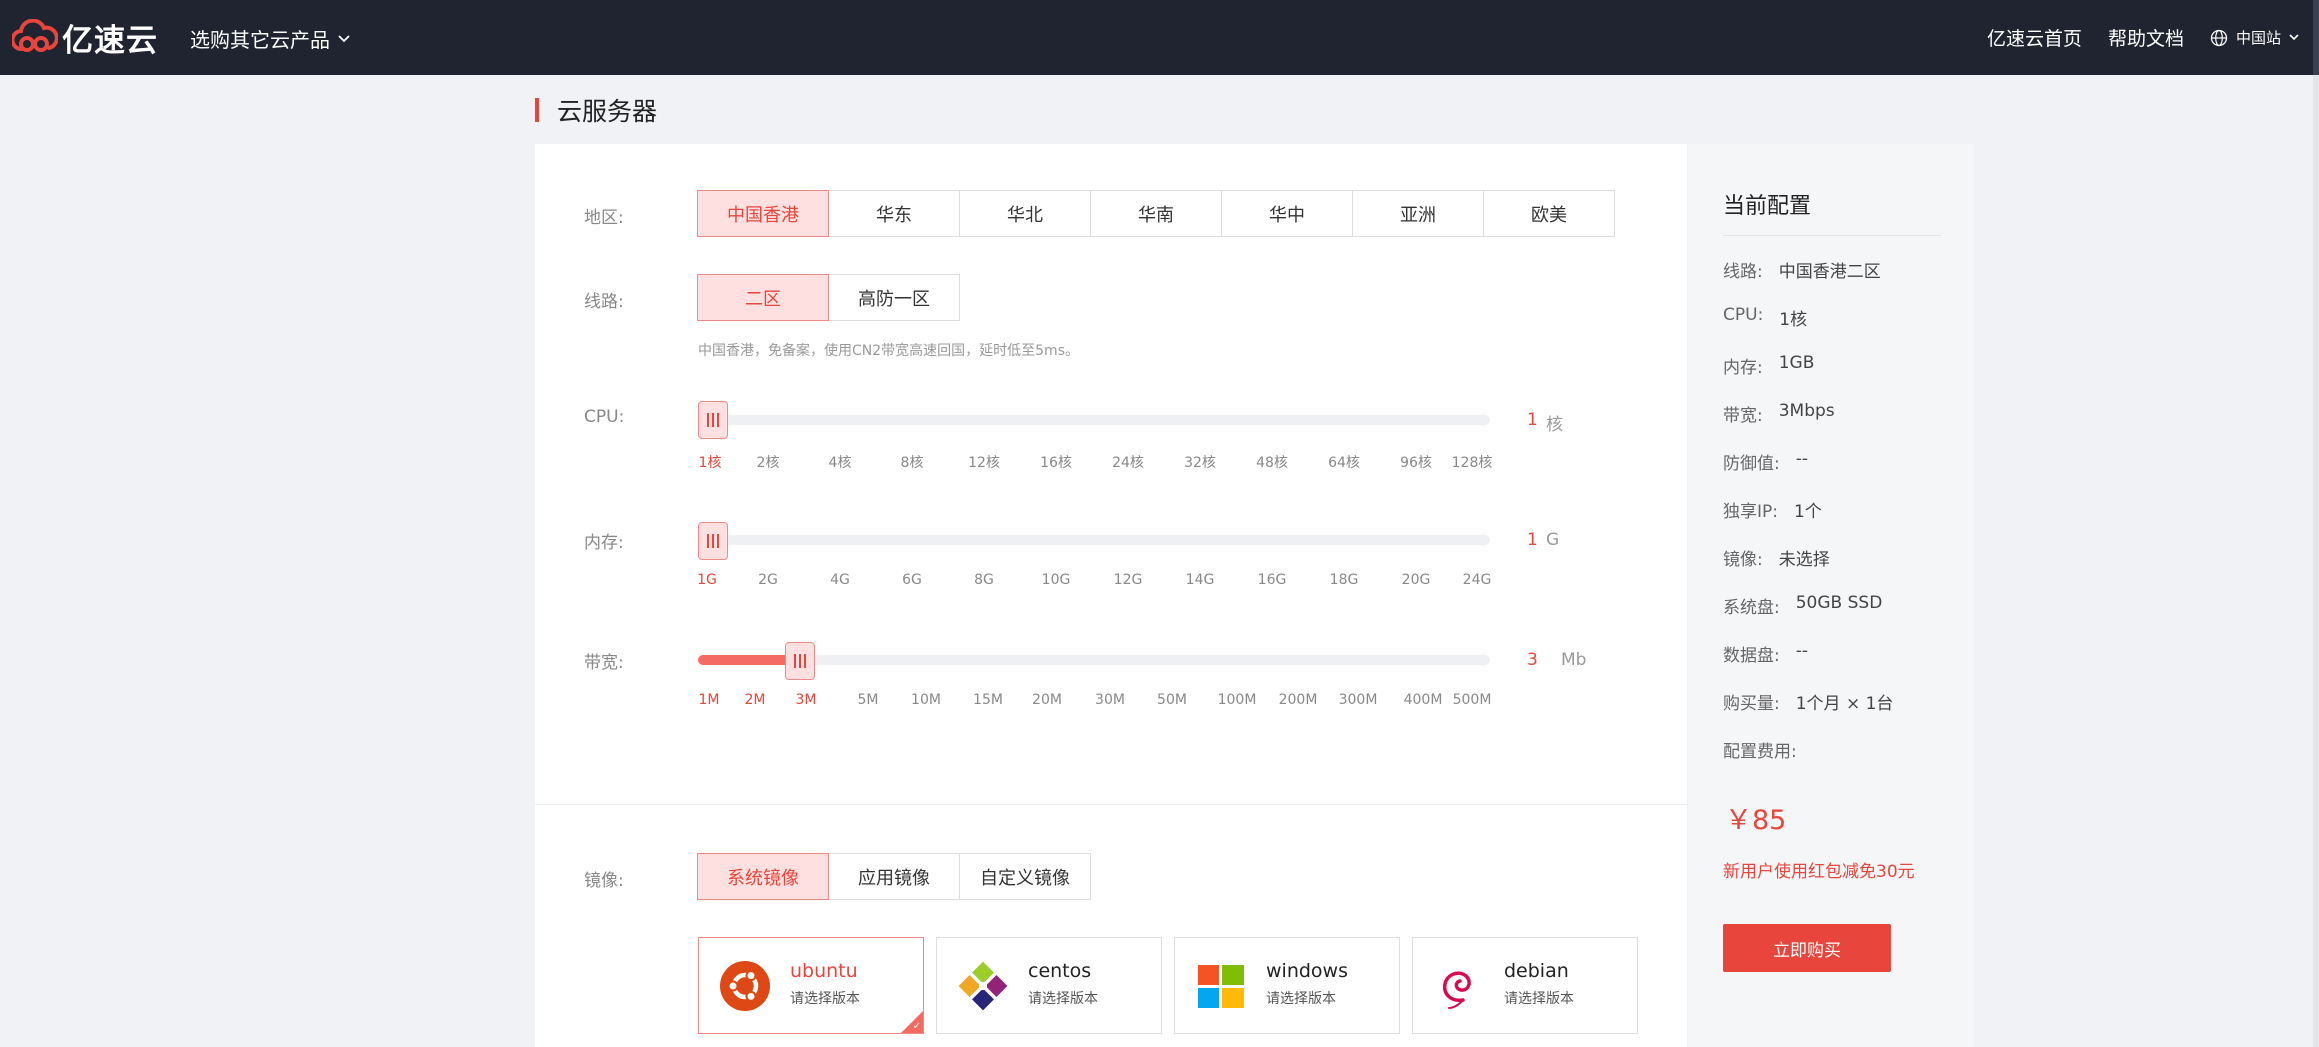 The height and width of the screenshot is (1047, 2319). What do you see at coordinates (840, 462) in the screenshot?
I see `cpu-tick: 4核` at bounding box center [840, 462].